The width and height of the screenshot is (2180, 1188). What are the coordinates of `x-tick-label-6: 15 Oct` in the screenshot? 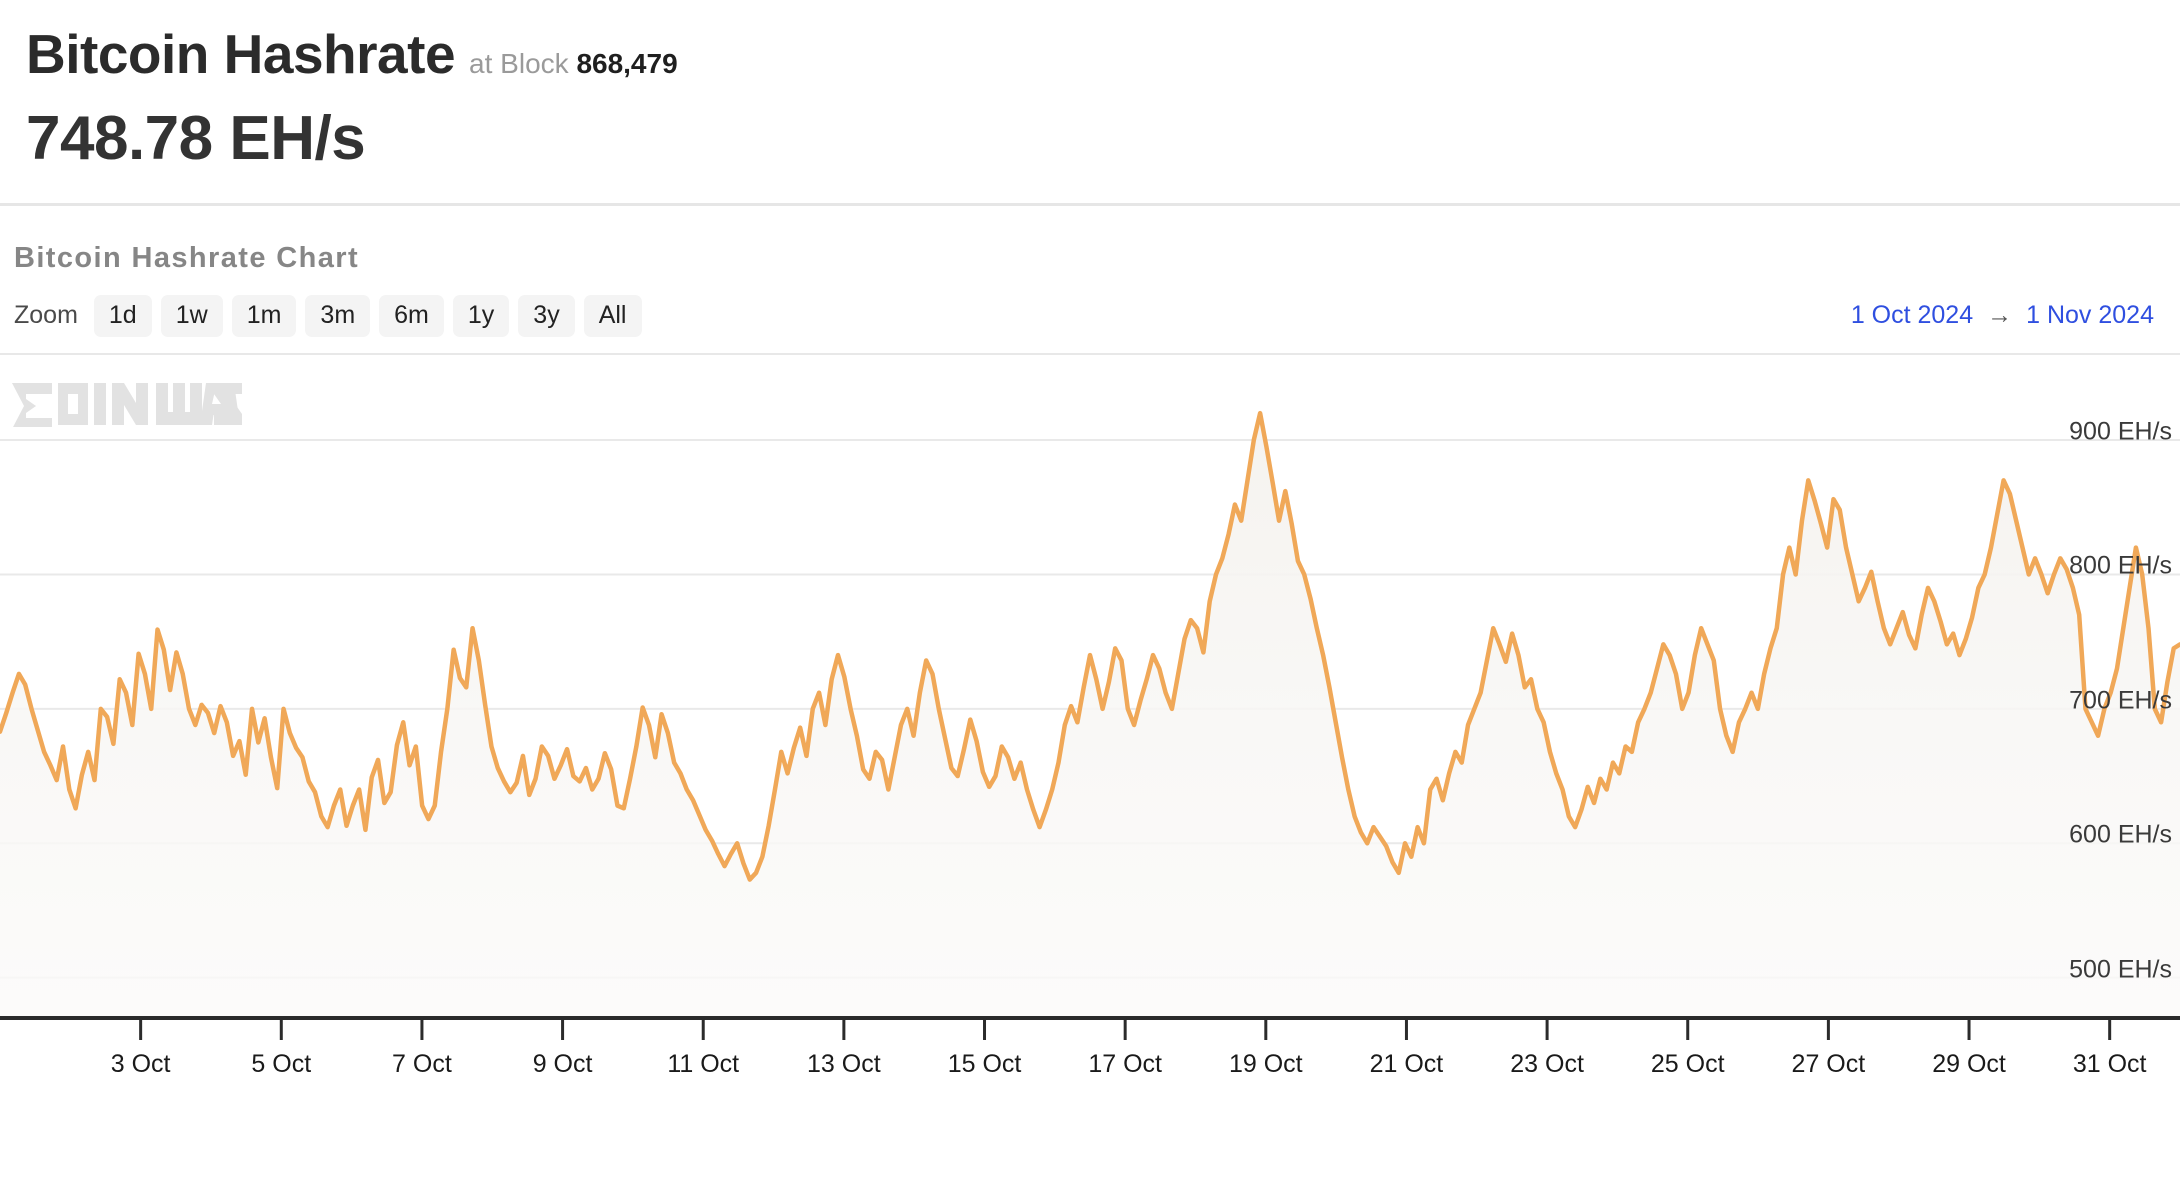 It's located at (984, 1063).